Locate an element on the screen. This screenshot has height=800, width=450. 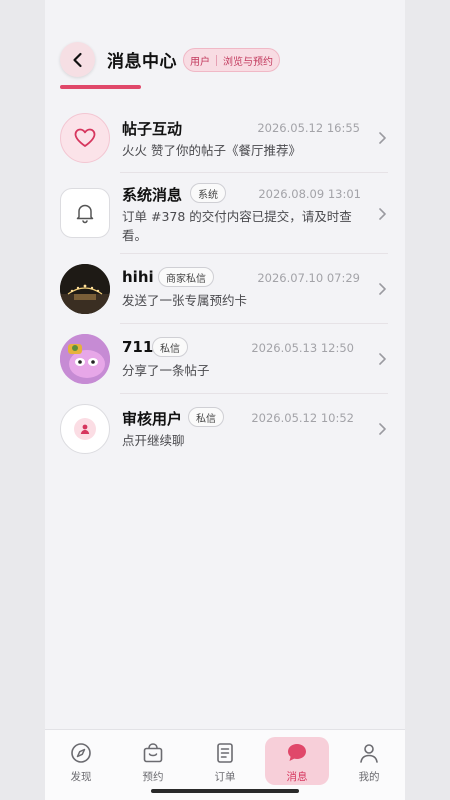
user-icon is located at coordinates (85, 429).